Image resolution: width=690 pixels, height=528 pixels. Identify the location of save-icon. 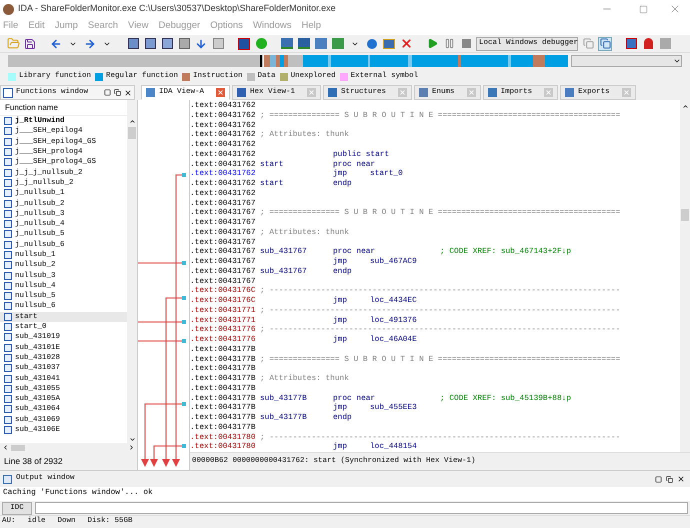
(30, 43).